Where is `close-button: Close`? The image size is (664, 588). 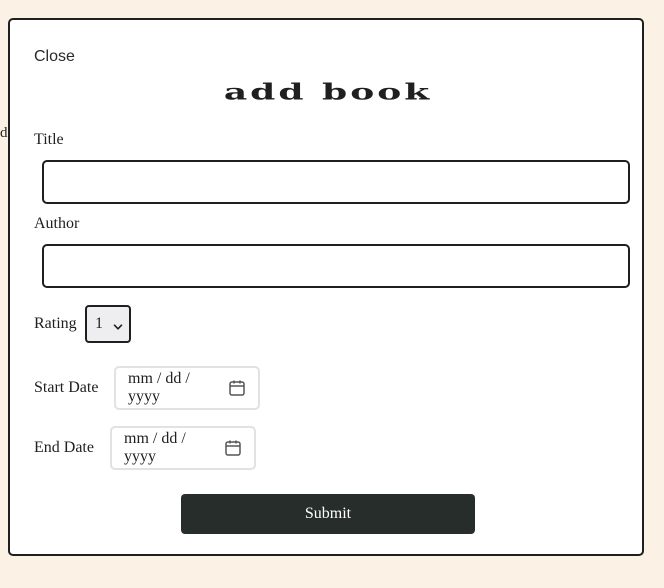
close-button: Close is located at coordinates (54, 57).